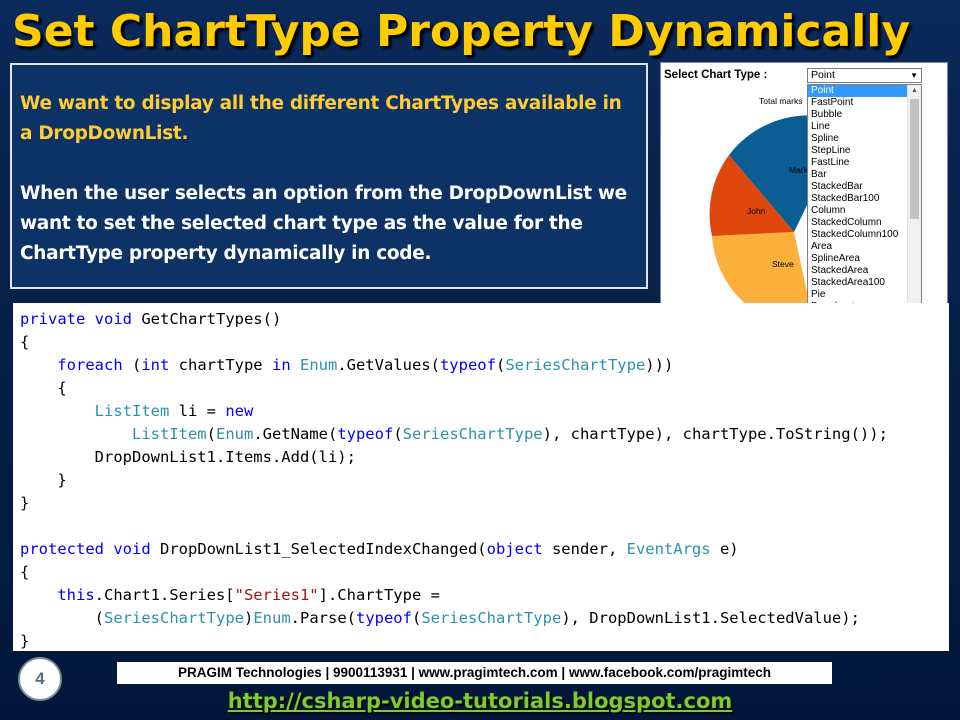 The image size is (960, 720). What do you see at coordinates (202, 411) in the screenshot?
I see `code-token: li =` at bounding box center [202, 411].